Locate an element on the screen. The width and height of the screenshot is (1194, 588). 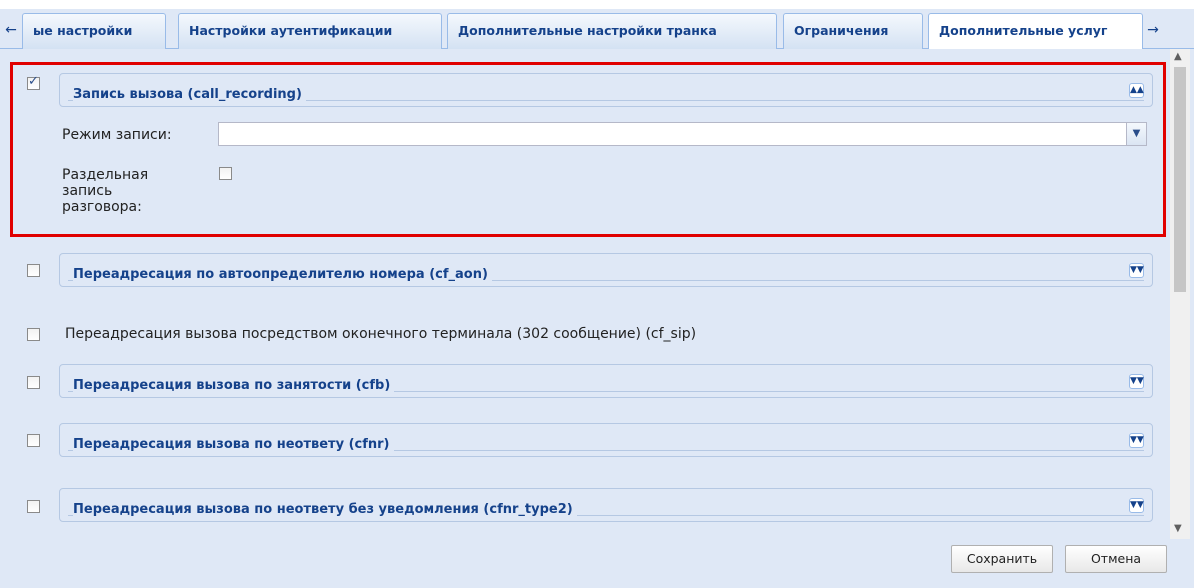
split-recording-checkbox is located at coordinates (225, 173).